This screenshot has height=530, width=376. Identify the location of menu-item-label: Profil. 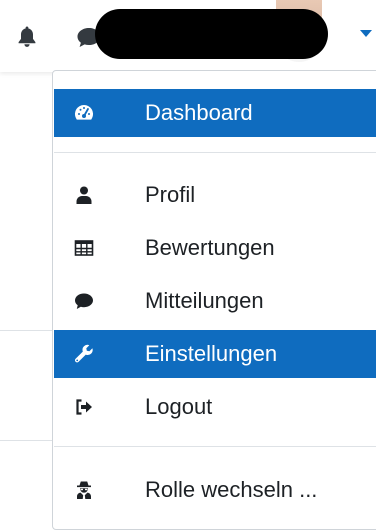
(170, 194).